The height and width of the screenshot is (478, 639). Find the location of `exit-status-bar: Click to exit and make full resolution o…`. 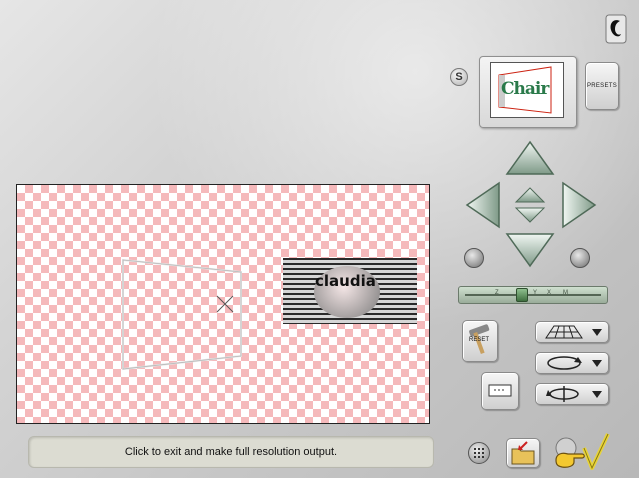

exit-status-bar: Click to exit and make full resolution o… is located at coordinates (231, 452).